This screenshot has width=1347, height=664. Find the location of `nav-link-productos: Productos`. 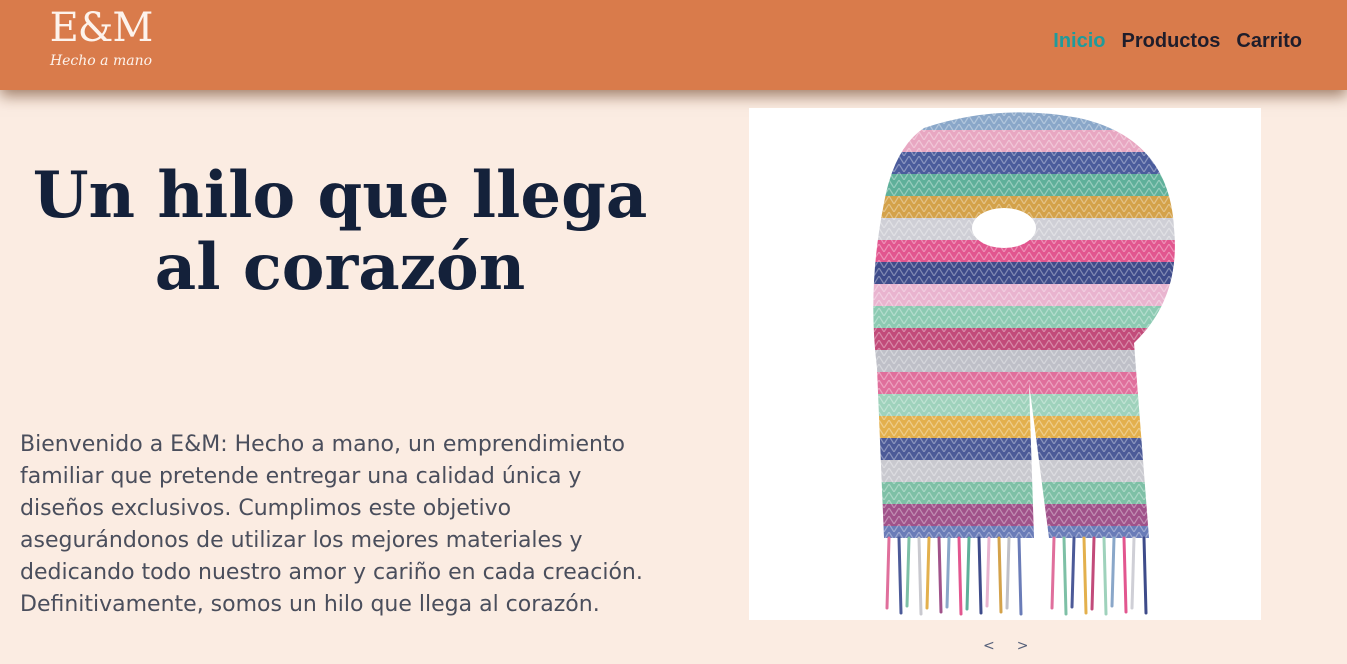

nav-link-productos: Productos is located at coordinates (1171, 41).